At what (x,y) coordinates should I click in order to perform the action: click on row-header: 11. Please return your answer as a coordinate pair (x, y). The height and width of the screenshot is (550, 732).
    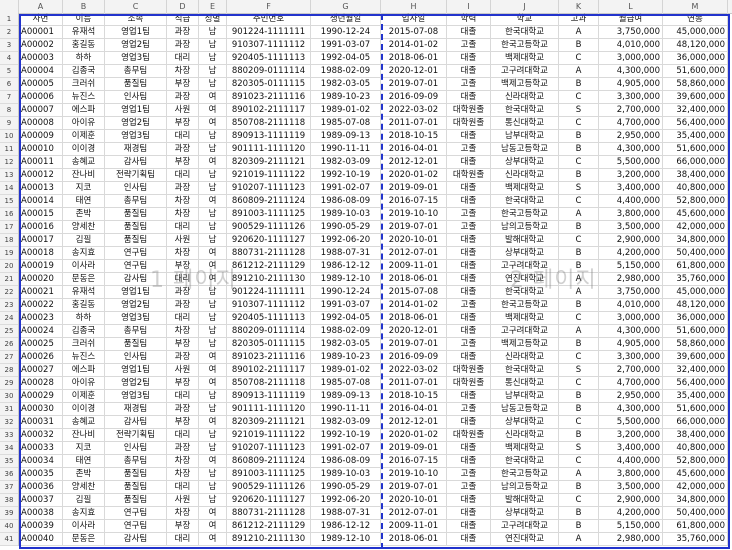
    Looking at the image, I should click on (9, 149).